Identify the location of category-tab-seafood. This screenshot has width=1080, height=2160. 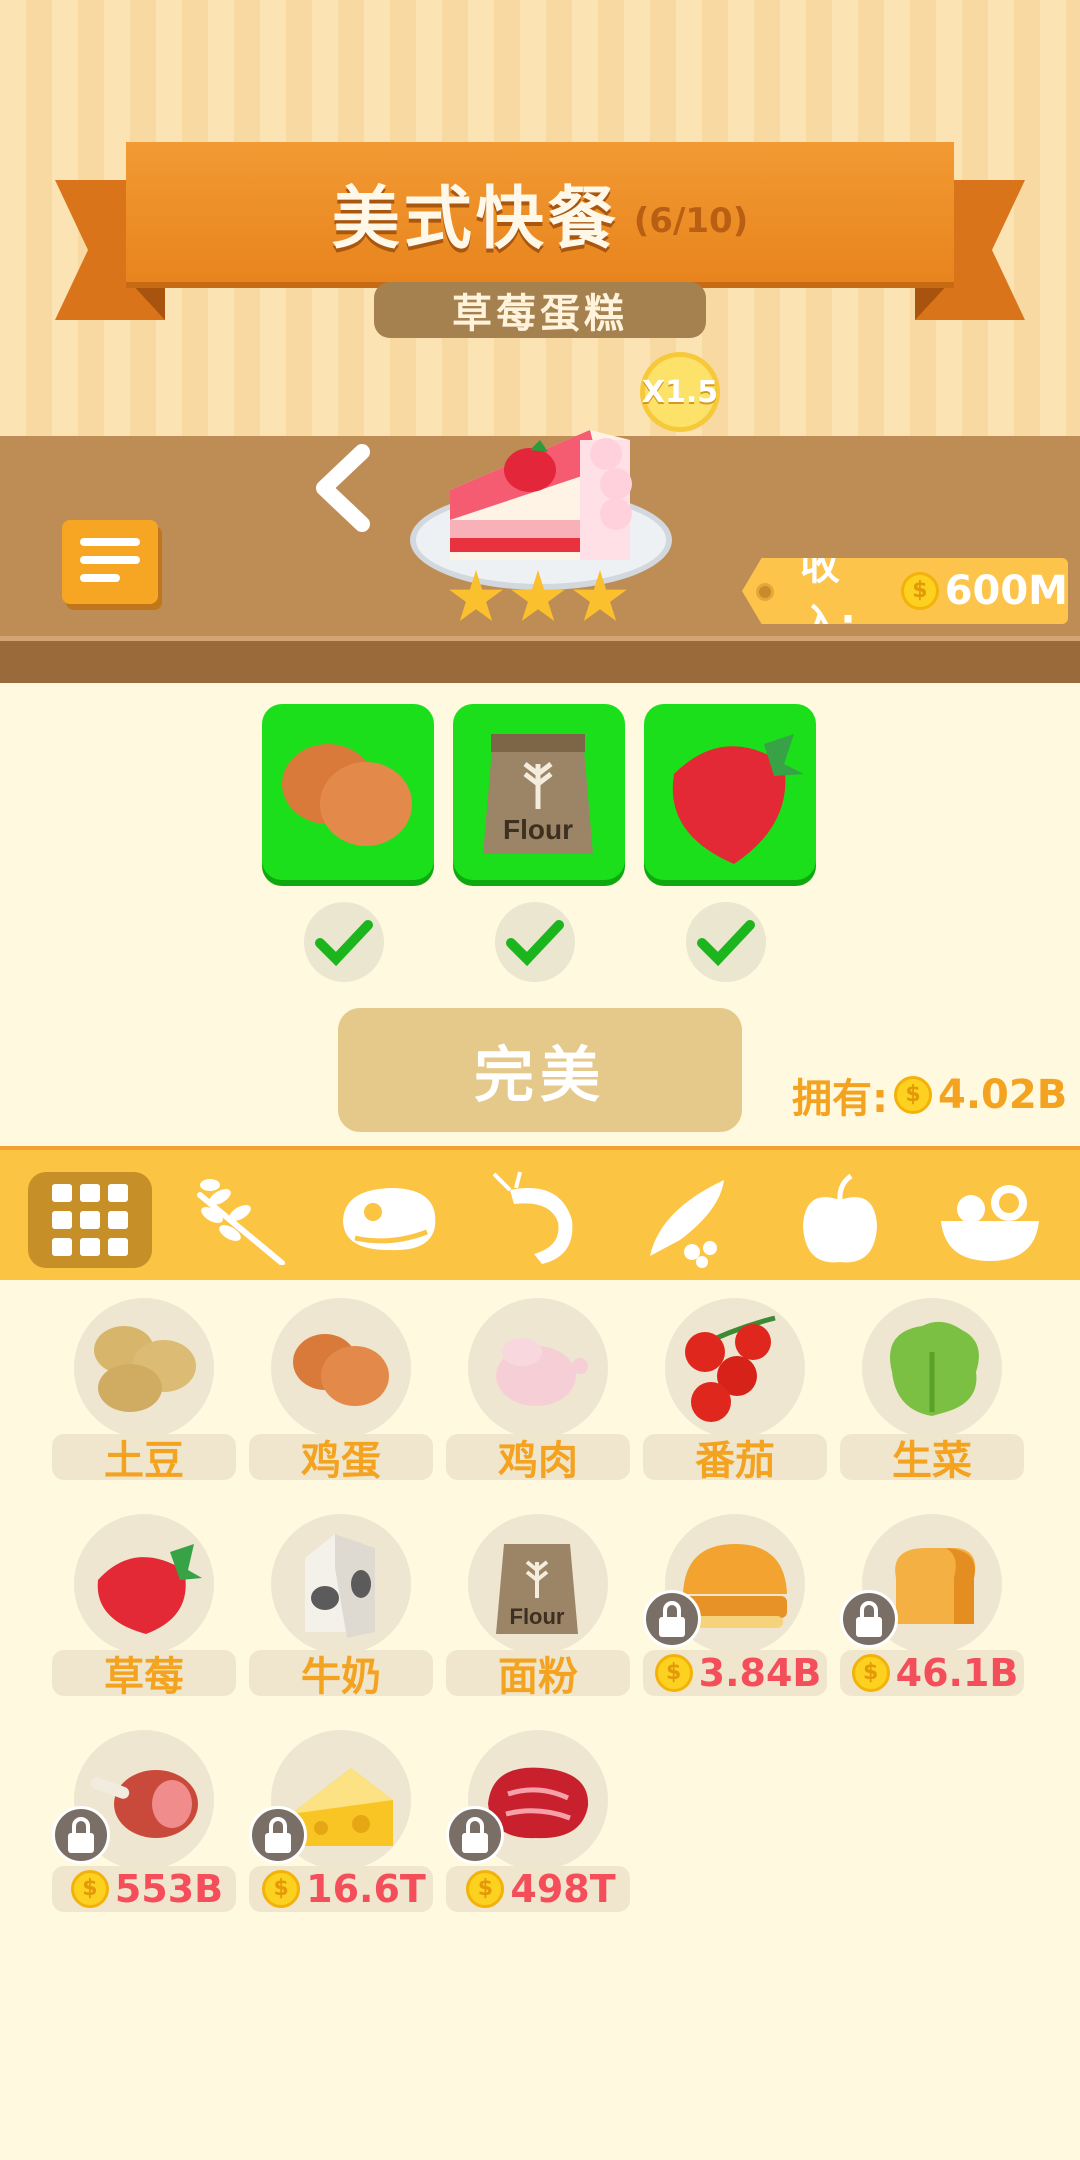
(540, 1219).